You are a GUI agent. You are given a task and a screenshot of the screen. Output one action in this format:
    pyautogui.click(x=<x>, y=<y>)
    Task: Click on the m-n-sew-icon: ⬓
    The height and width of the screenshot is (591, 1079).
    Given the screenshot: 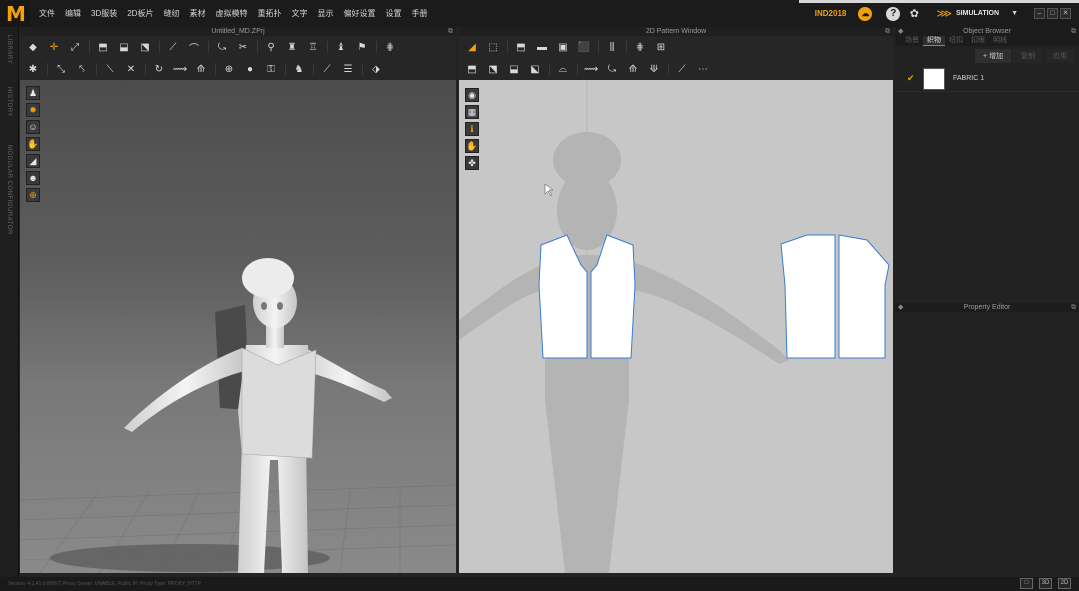 What is the action you would take?
    pyautogui.click(x=514, y=69)
    